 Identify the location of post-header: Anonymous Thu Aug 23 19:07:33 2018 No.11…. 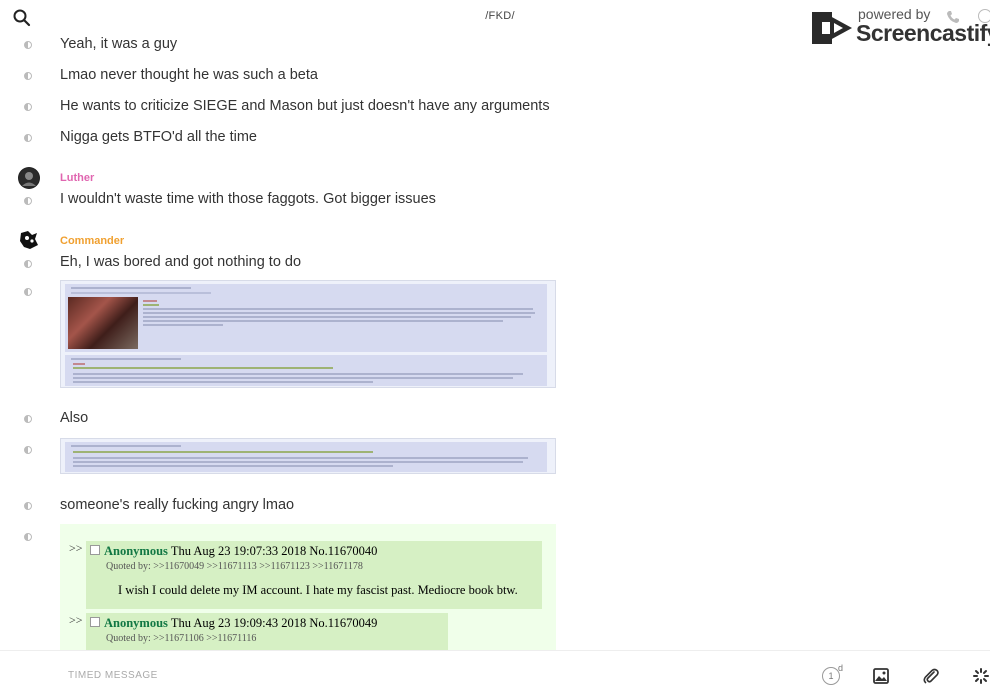
(241, 551).